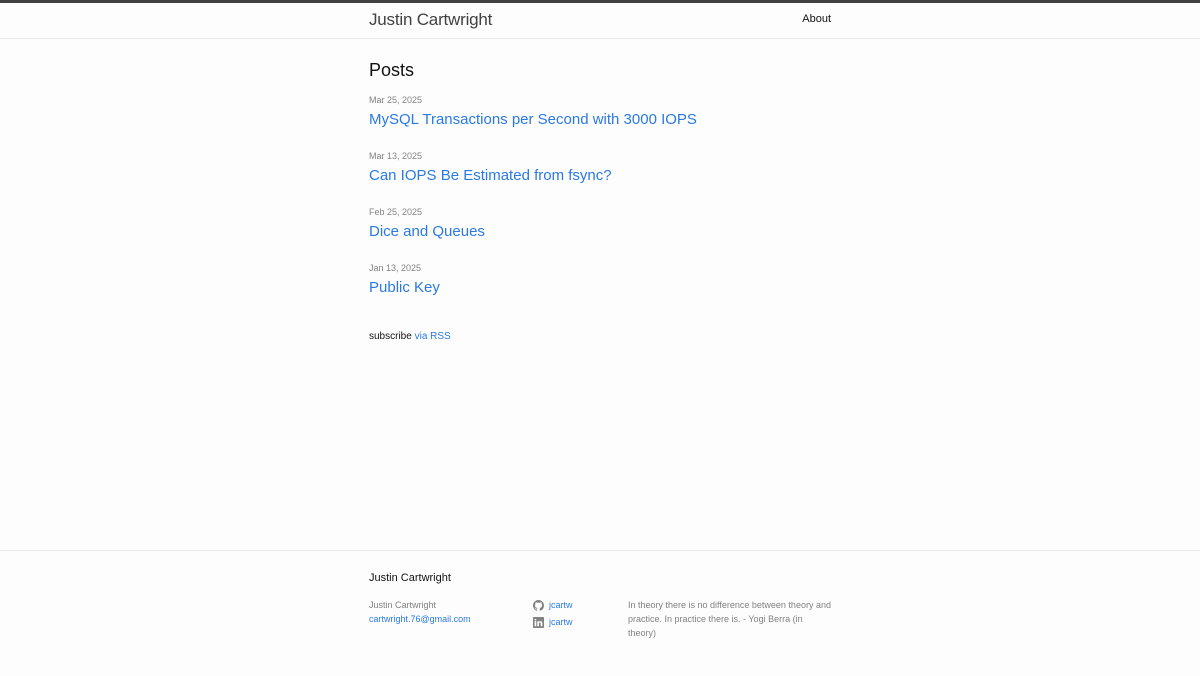  I want to click on post-date: Jan 13, 2025, so click(395, 268).